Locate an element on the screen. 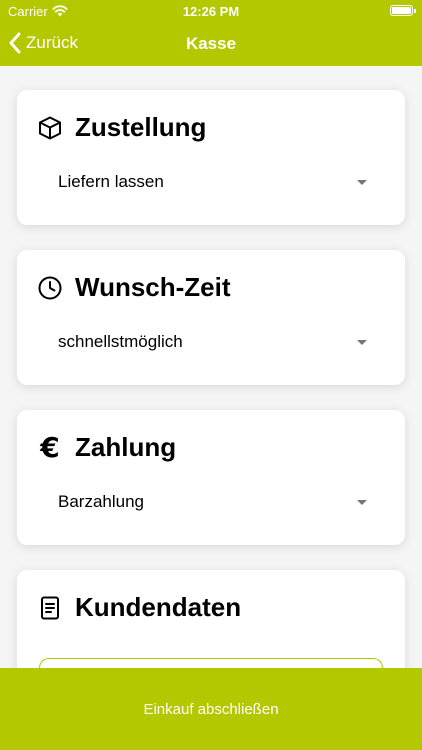  payment-select-value: Barzahlung is located at coordinates (101, 501).